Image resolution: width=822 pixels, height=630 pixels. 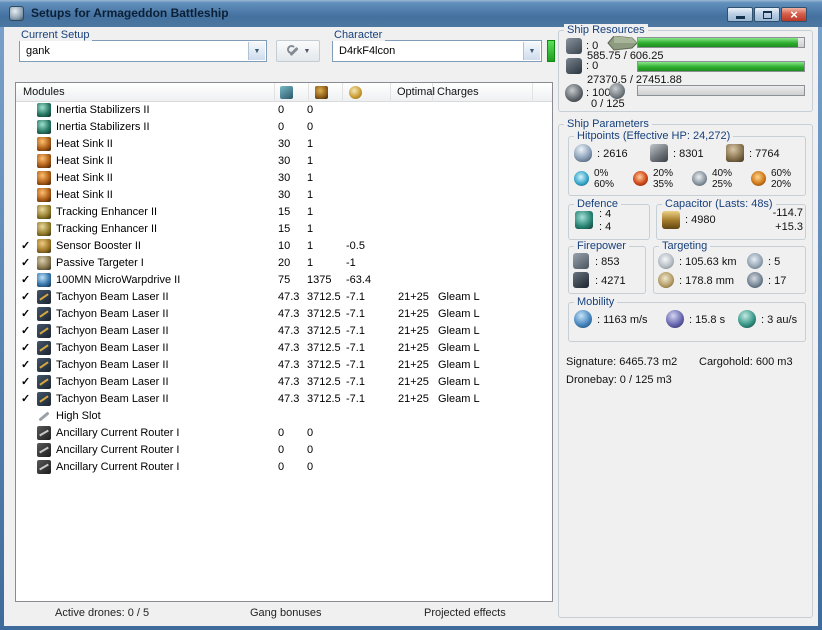 What do you see at coordinates (416, 92) in the screenshot?
I see `column-optimal: Optimal` at bounding box center [416, 92].